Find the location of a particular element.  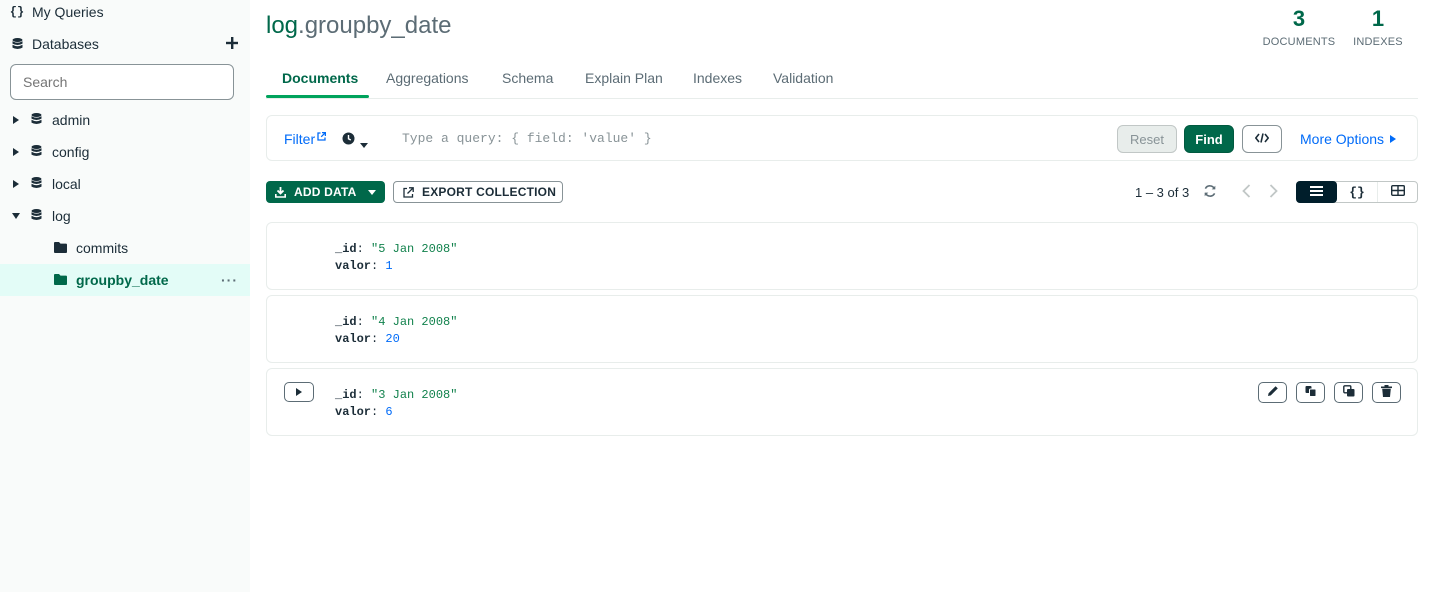

list-icon is located at coordinates (1316, 192).